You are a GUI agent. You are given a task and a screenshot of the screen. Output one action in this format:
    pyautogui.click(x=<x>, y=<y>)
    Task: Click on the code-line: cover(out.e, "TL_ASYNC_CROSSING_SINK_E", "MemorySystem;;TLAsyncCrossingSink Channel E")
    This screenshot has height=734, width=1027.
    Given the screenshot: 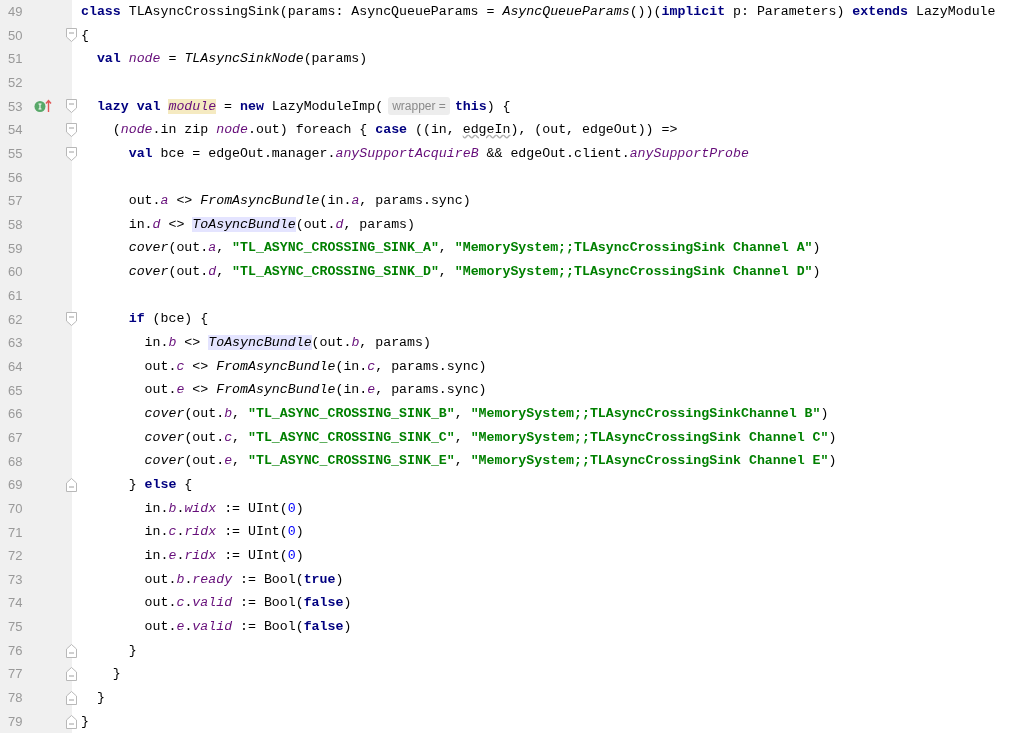 What is the action you would take?
    pyautogui.click(x=490, y=461)
    